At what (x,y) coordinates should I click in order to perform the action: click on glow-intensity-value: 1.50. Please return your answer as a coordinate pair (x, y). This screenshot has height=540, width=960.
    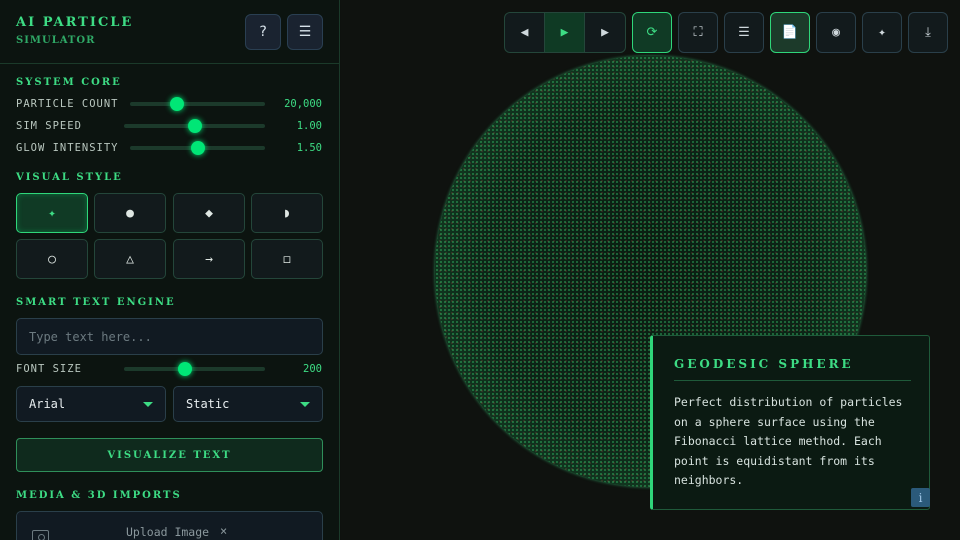
    Looking at the image, I should click on (309, 148).